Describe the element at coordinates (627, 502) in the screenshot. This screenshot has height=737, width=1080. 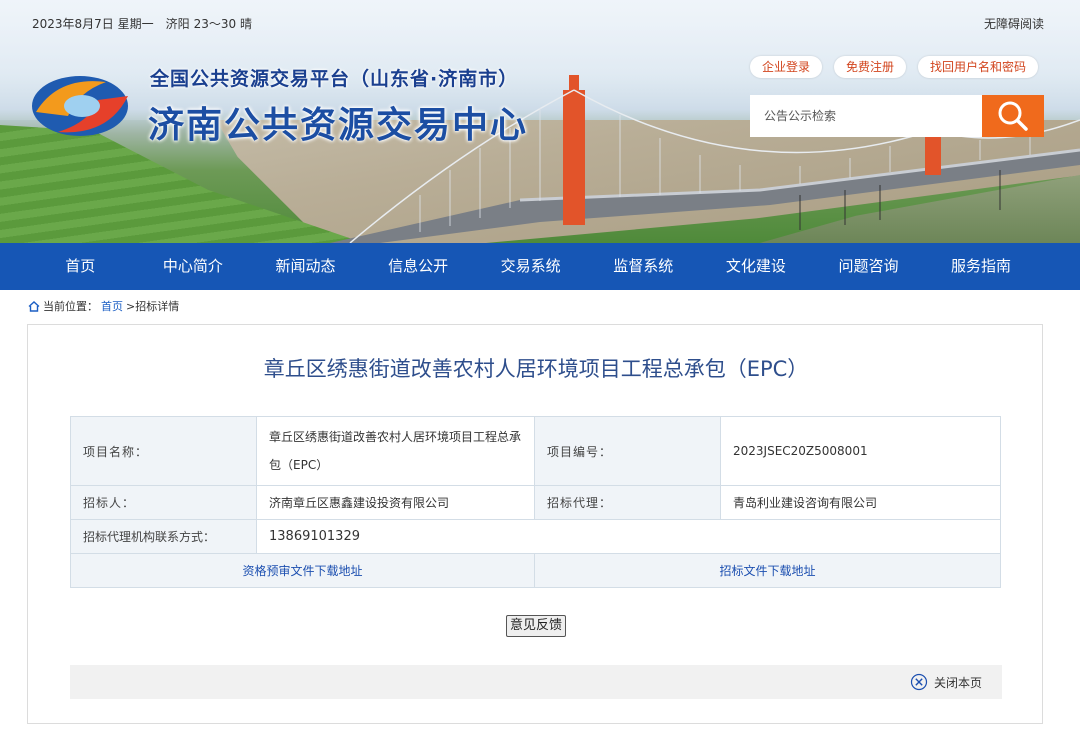
I see `agent-label: 招标代理：` at that location.